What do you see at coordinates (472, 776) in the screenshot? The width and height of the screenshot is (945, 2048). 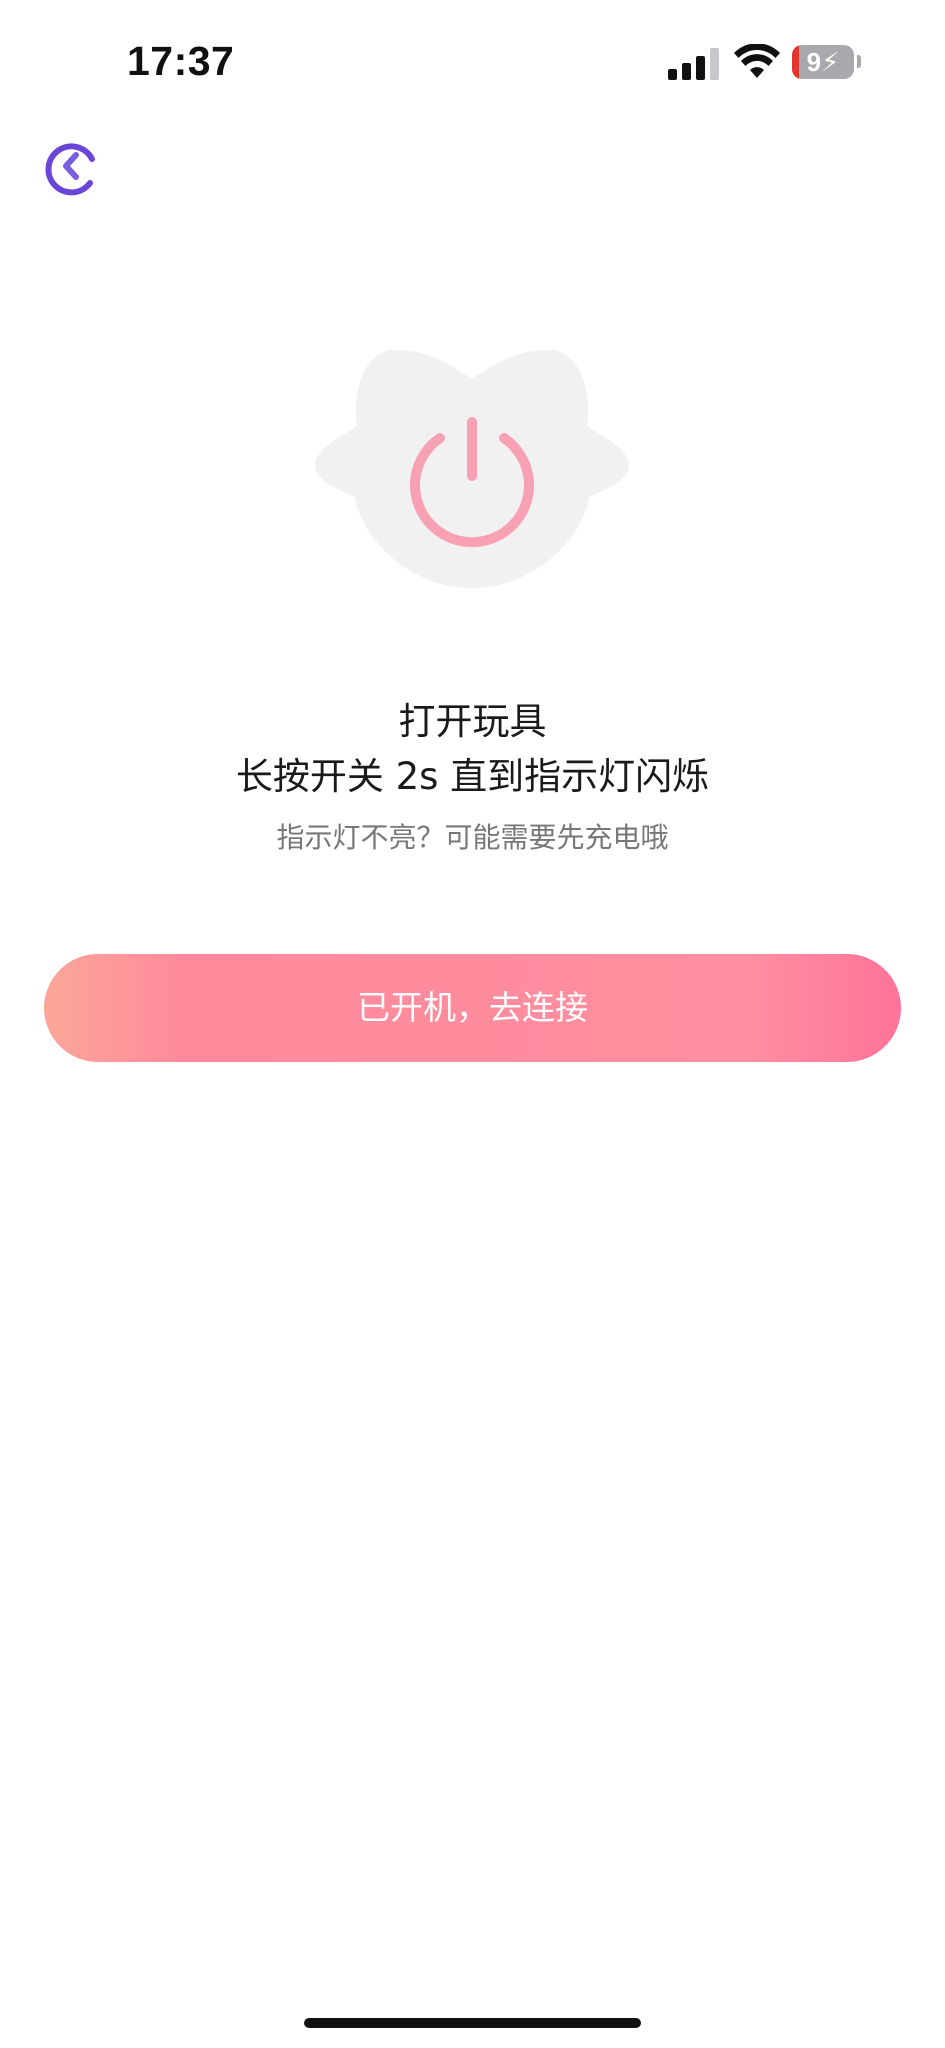 I see `instruction-subtitle: 长按开关 2s 直到指示灯闪烁` at bounding box center [472, 776].